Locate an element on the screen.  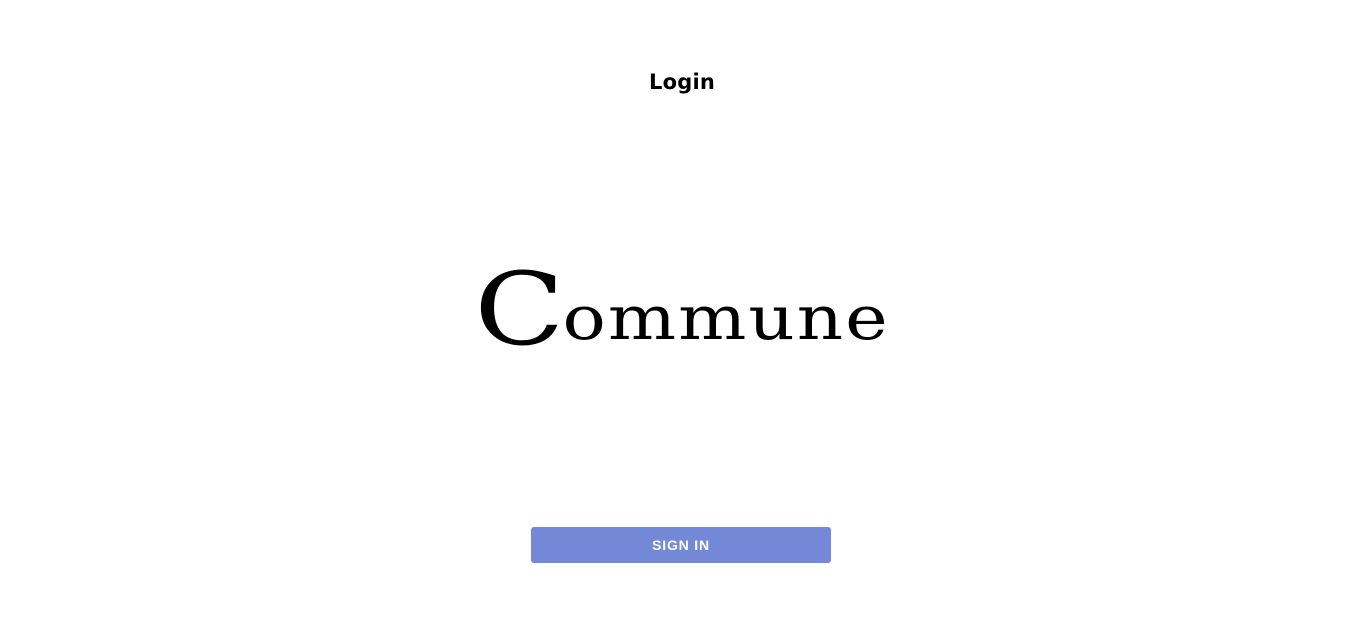
sign-in-button: SIGN IN is located at coordinates (681, 545).